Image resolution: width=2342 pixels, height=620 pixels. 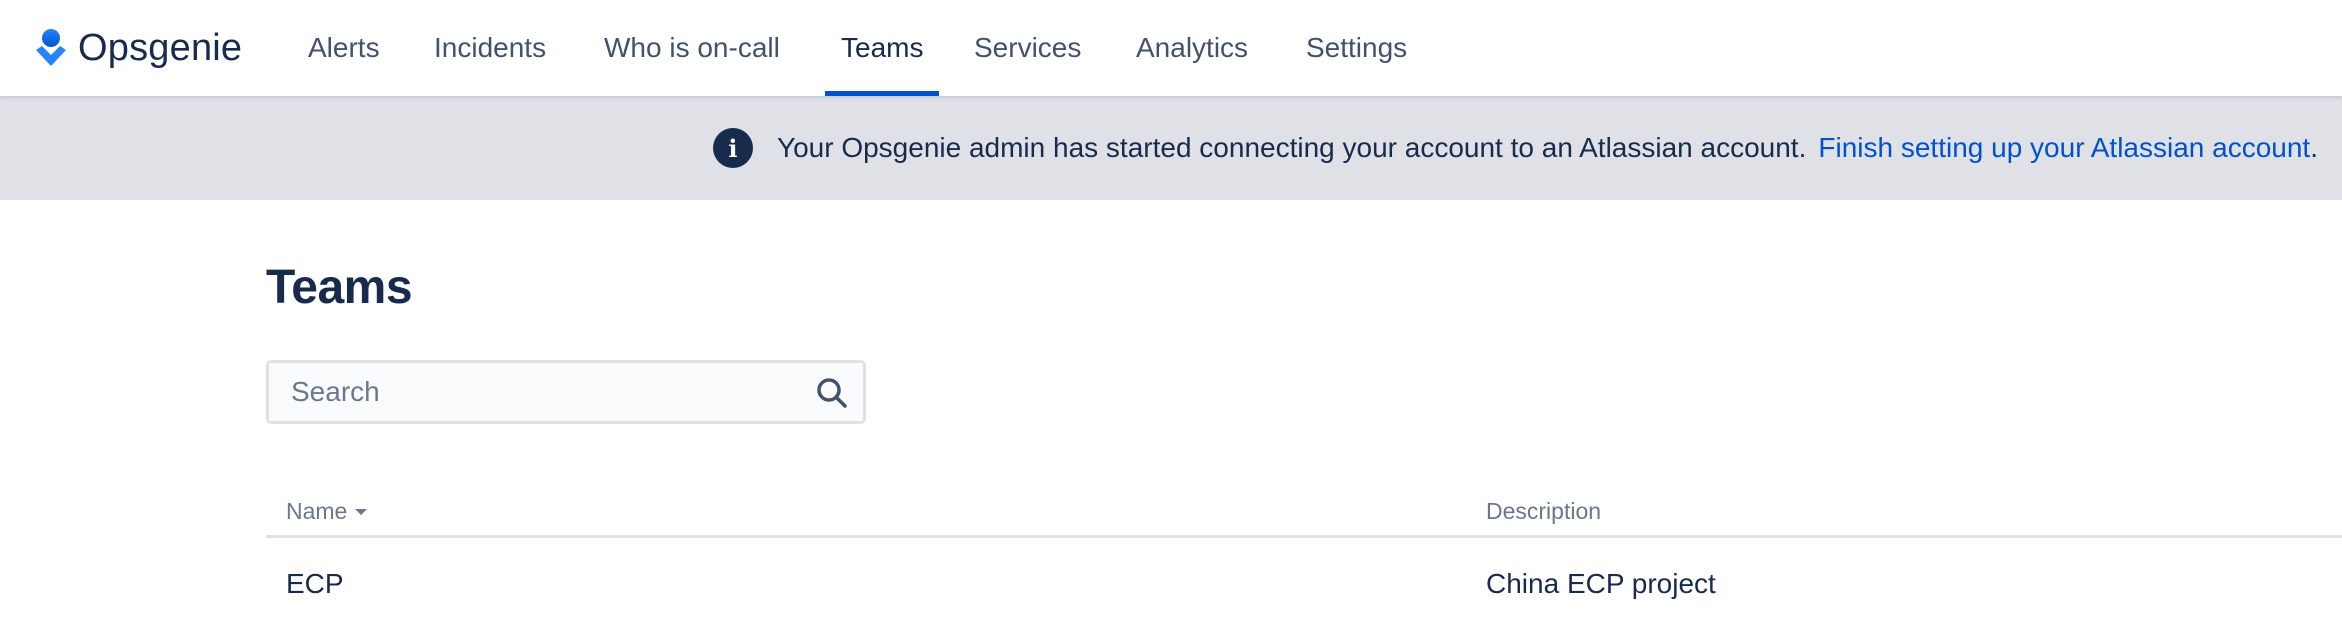 I want to click on nav-incidents-label: Incidents, so click(x=490, y=47).